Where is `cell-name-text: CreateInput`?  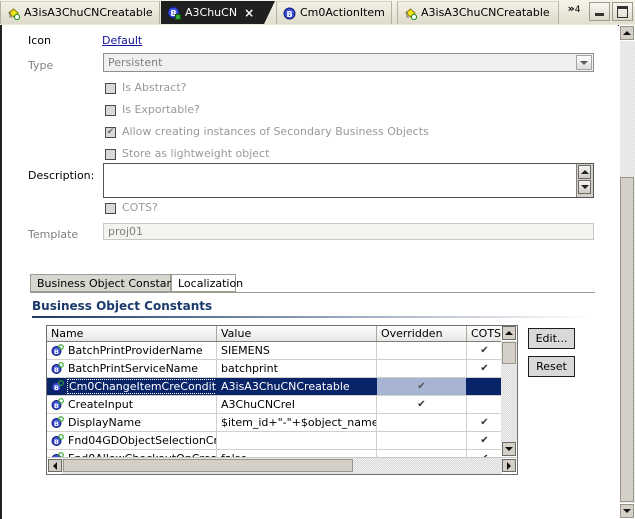
cell-name-text: CreateInput is located at coordinates (101, 404).